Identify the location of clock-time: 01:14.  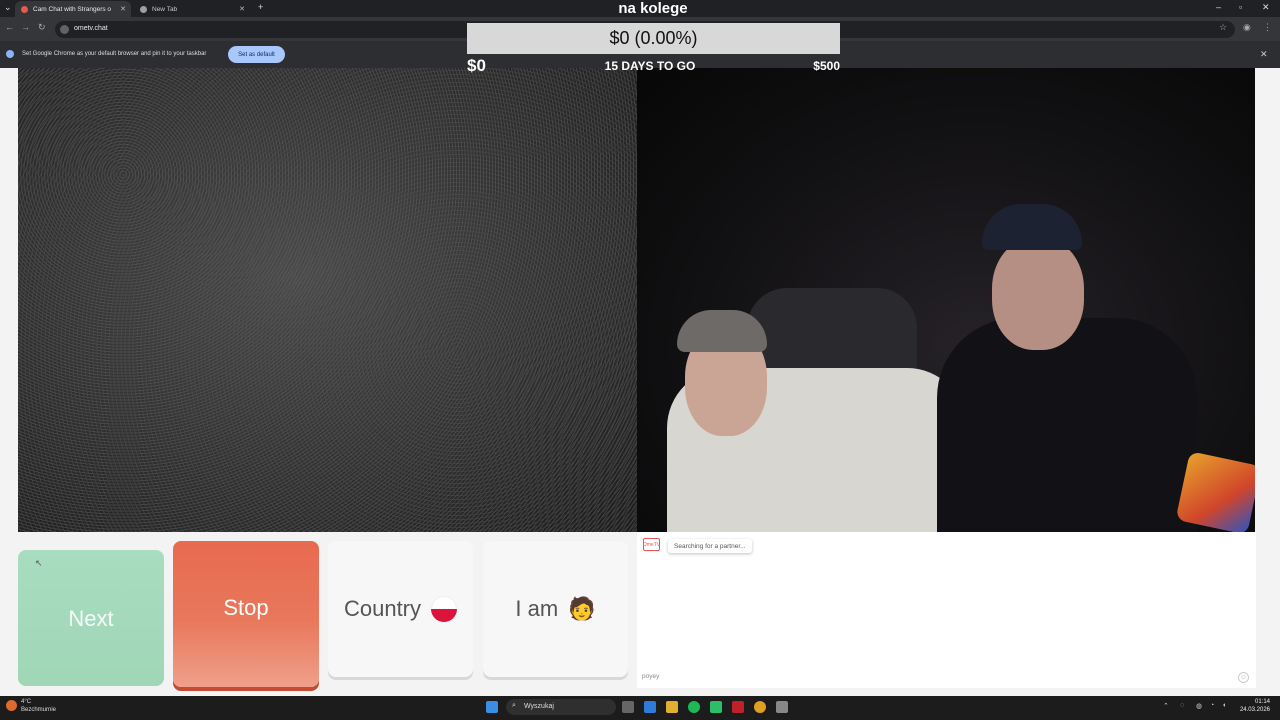
(1255, 702).